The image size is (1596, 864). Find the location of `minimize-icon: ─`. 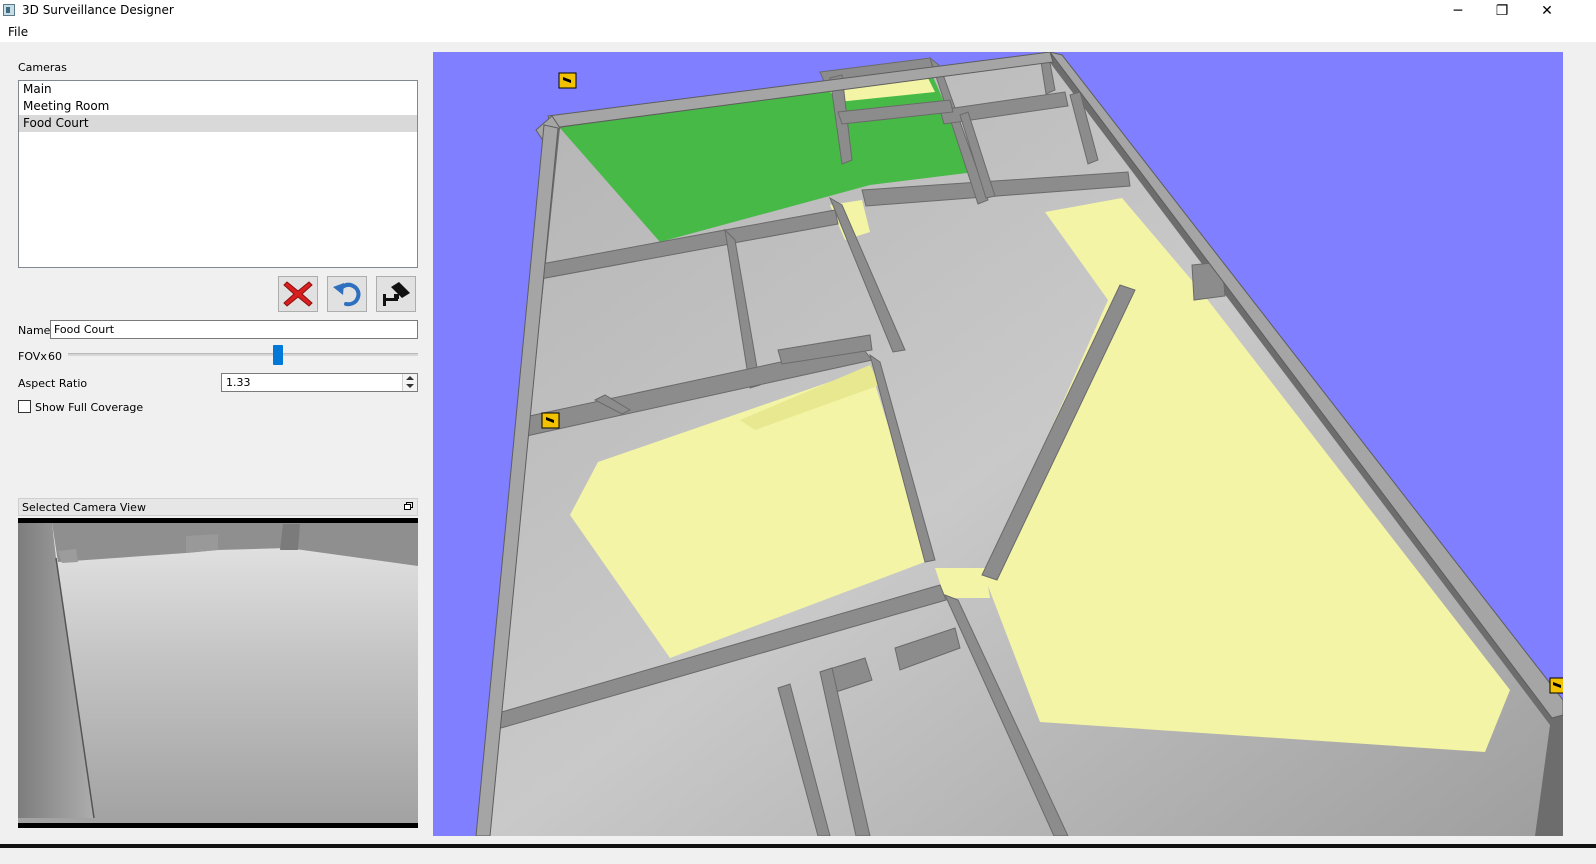

minimize-icon: ─ is located at coordinates (1458, 11).